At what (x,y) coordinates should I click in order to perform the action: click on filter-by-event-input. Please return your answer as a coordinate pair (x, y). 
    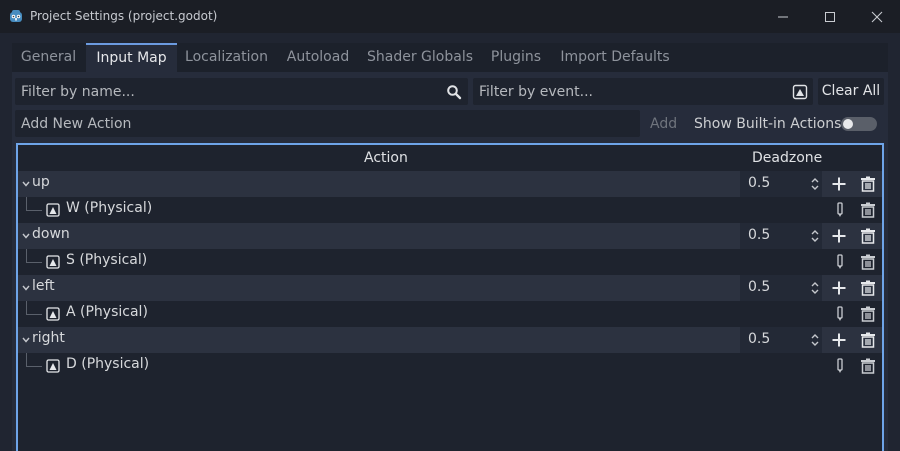
    Looking at the image, I should click on (643, 91).